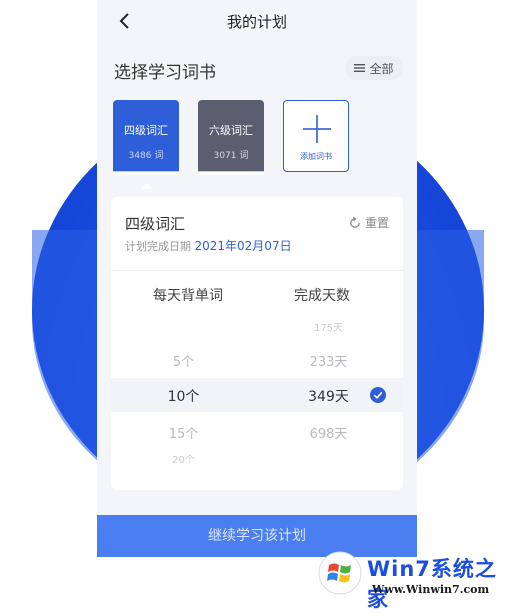  What do you see at coordinates (155, 224) in the screenshot?
I see `plan-book-title: 四级词汇` at bounding box center [155, 224].